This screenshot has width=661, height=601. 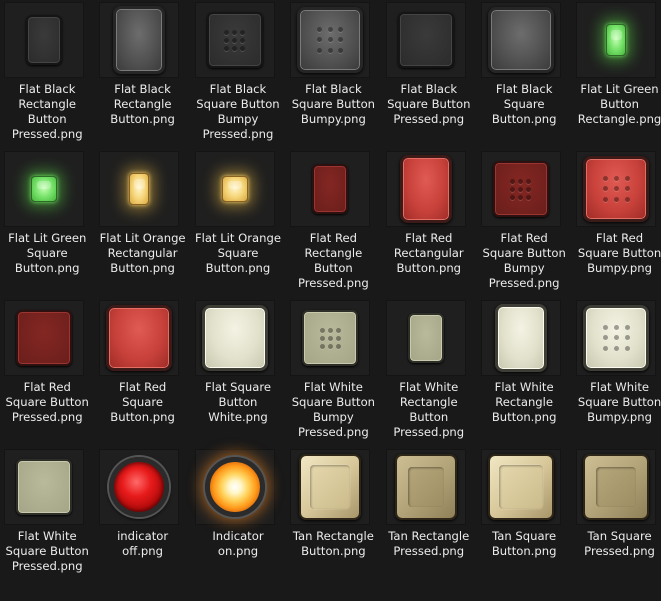 I want to click on flat-lit-orange-rectangle-icon, so click(x=139, y=189).